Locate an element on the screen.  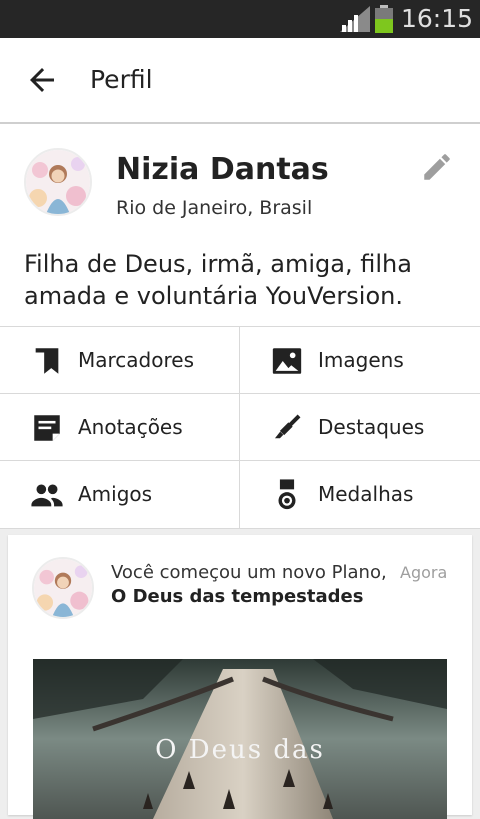
status-time: 16:15 is located at coordinates (437, 18).